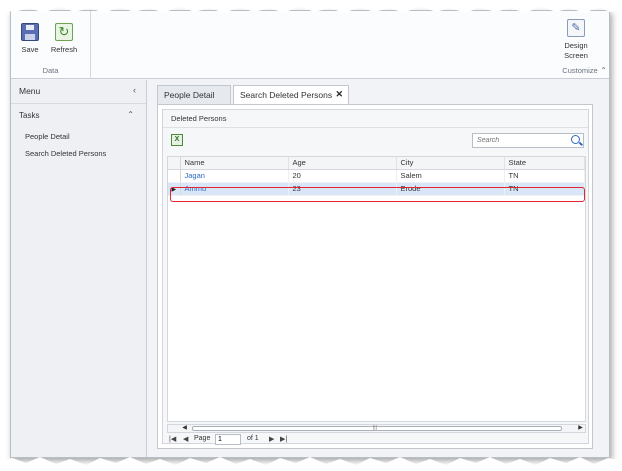 The height and width of the screenshot is (471, 622). What do you see at coordinates (30, 49) in the screenshot?
I see `save-label: Save` at bounding box center [30, 49].